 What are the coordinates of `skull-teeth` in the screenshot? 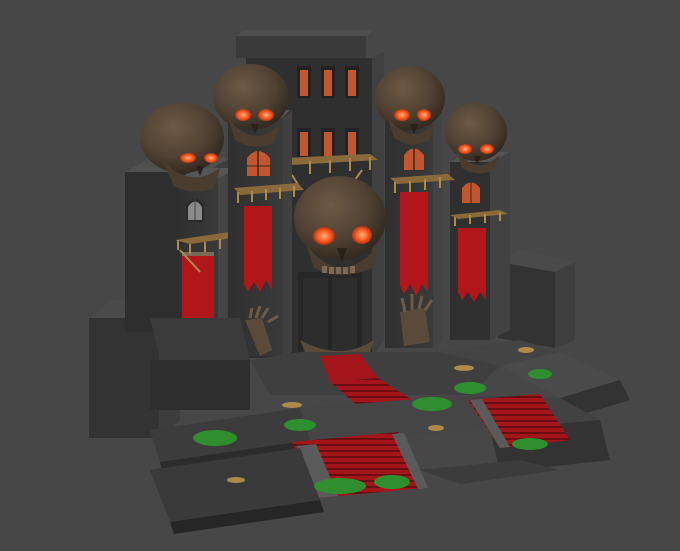 It's located at (338, 270).